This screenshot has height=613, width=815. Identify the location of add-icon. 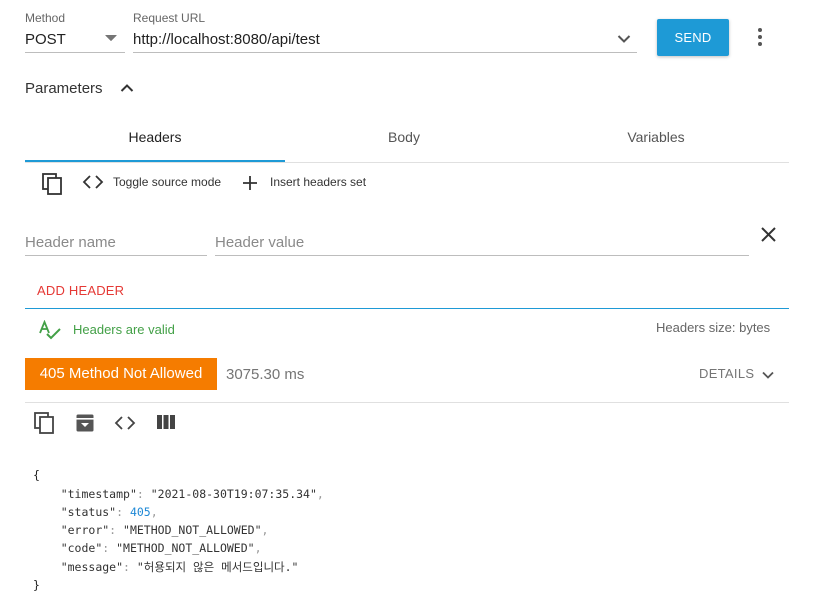
(250, 183).